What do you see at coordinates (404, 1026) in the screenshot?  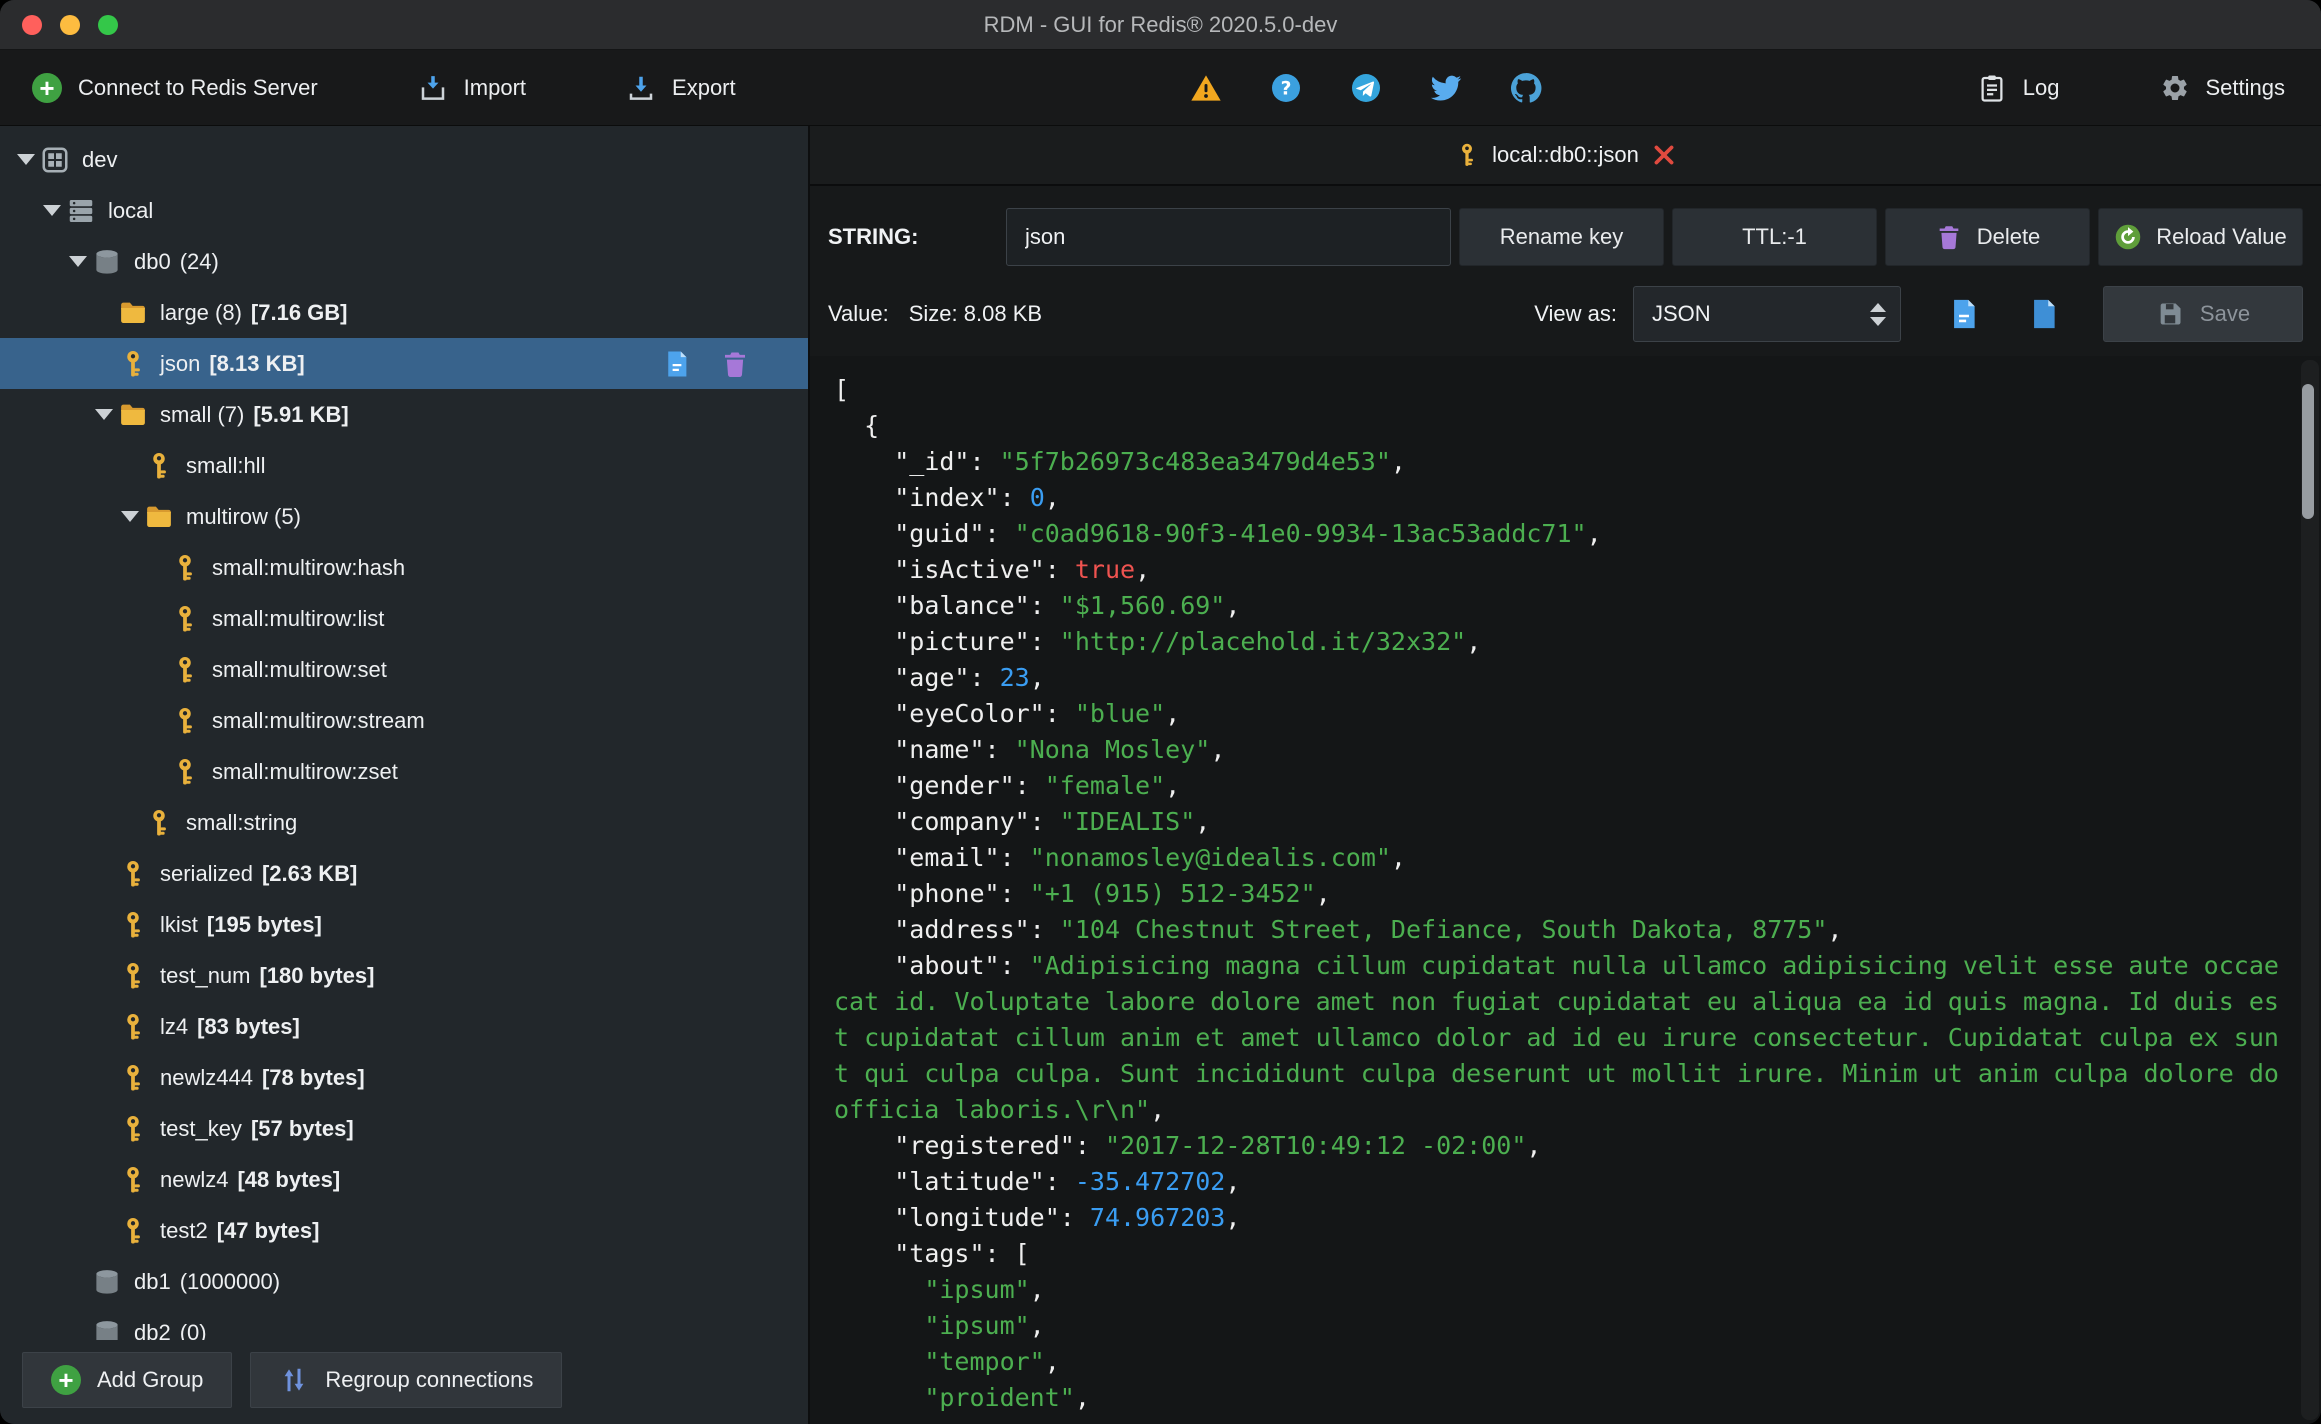 I see `tree-item-lz4: lz4 [83 bytes]` at bounding box center [404, 1026].